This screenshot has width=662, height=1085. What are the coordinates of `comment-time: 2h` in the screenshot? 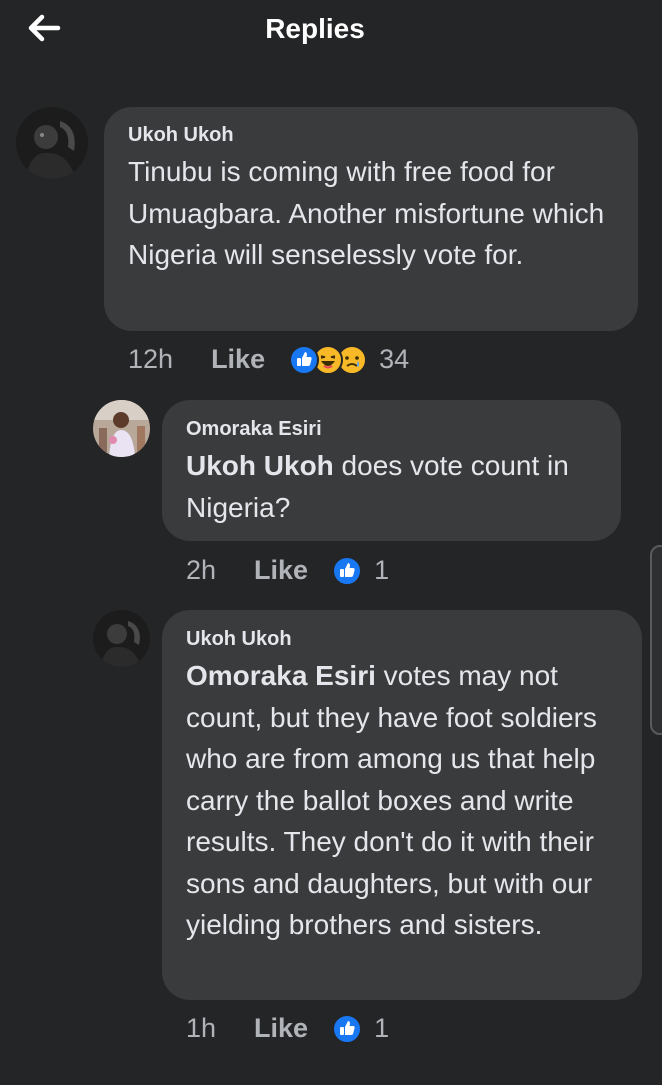 It's located at (201, 570).